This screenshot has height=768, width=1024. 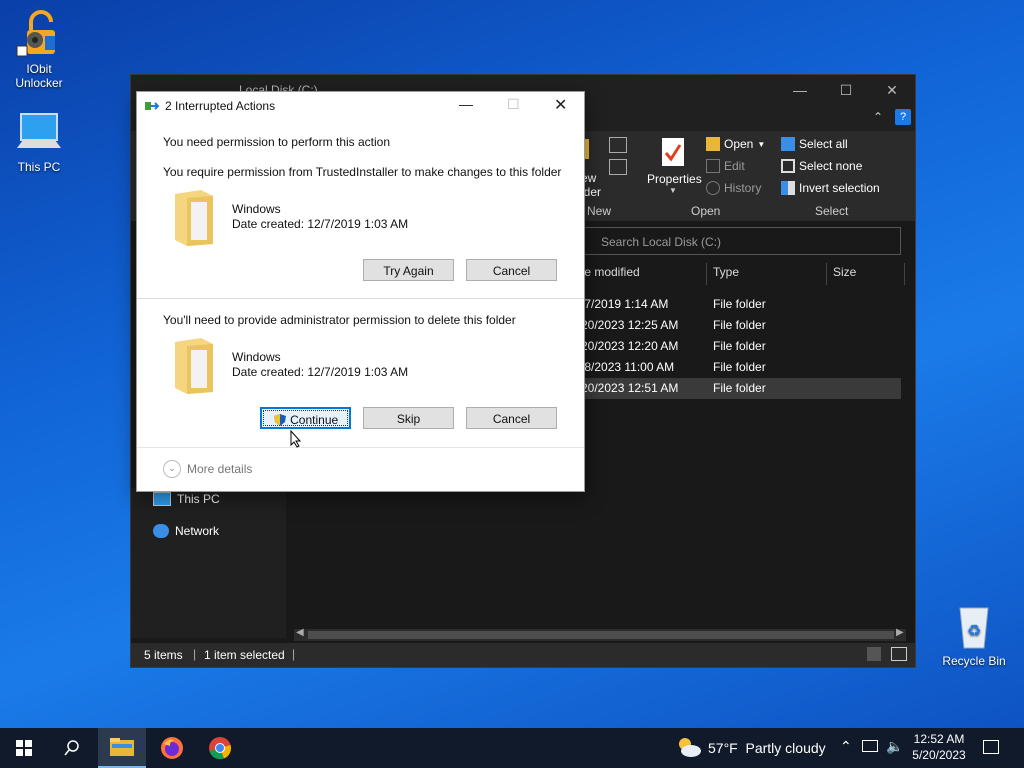 I want to click on large-icons-view-icon, so click(x=899, y=654).